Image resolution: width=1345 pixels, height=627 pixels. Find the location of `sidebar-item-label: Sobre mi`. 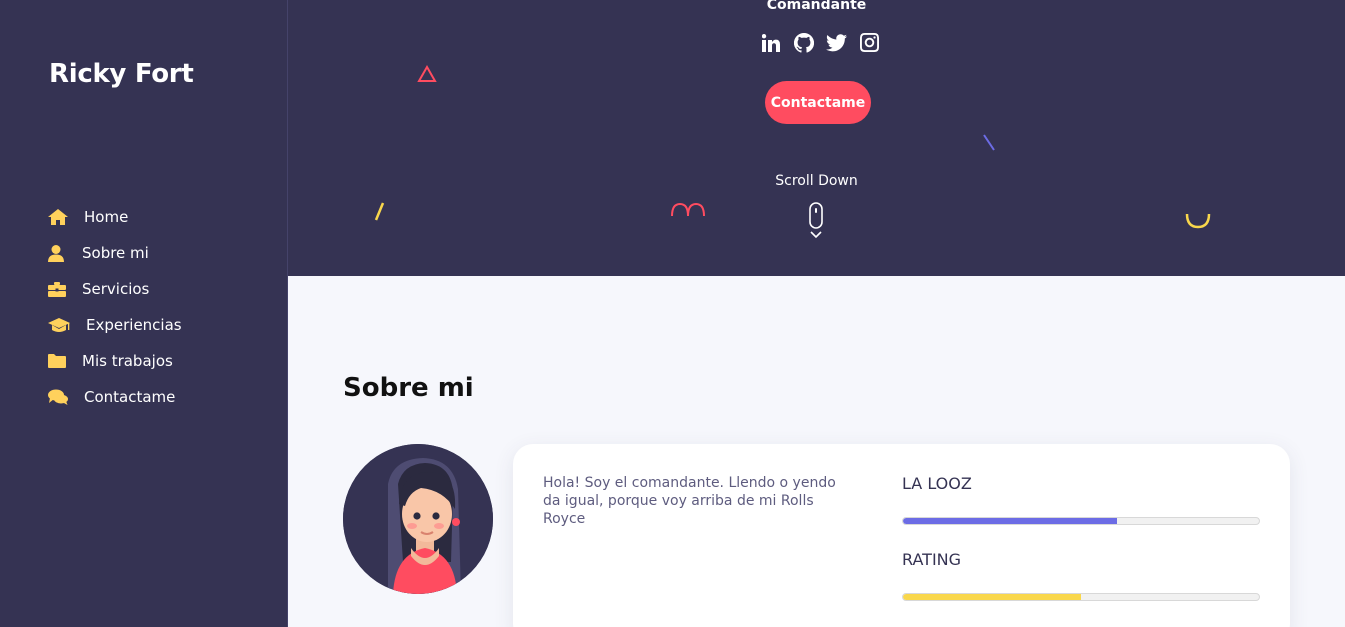

sidebar-item-label: Sobre mi is located at coordinates (115, 253).